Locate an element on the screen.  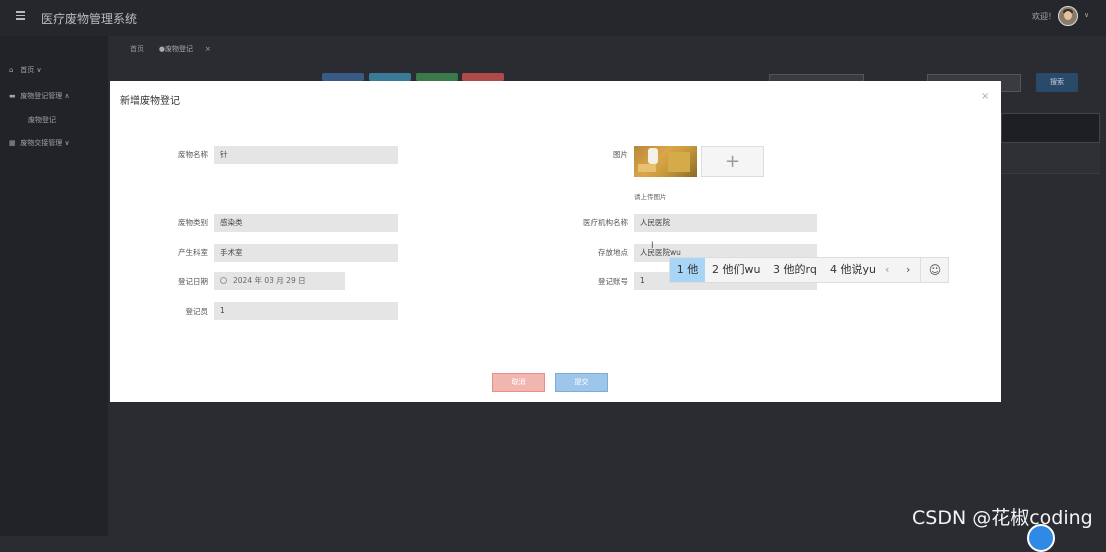
ime-candidate: 2 他们wu is located at coordinates (736, 270).